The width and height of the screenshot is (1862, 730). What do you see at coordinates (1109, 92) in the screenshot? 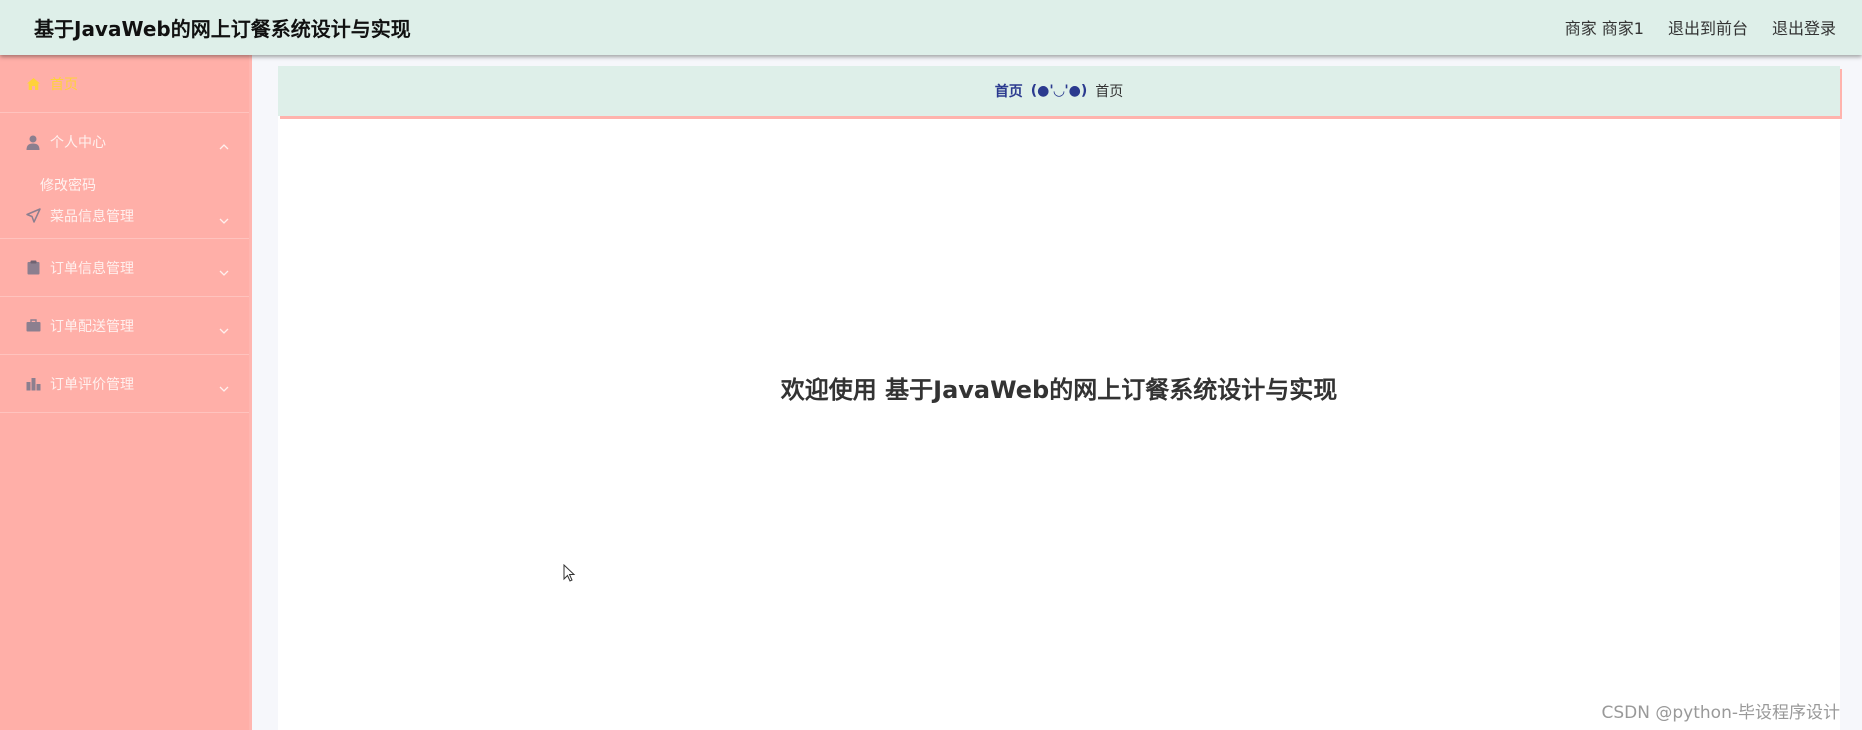
I see `breadcrumb-current: 首页` at bounding box center [1109, 92].